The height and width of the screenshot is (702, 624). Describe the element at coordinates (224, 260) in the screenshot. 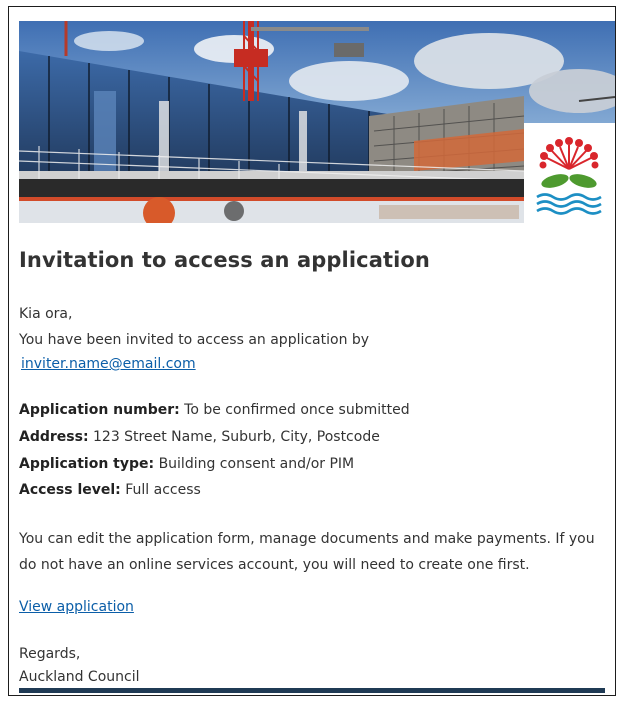

I see `email-title: Invitation to access an application` at that location.